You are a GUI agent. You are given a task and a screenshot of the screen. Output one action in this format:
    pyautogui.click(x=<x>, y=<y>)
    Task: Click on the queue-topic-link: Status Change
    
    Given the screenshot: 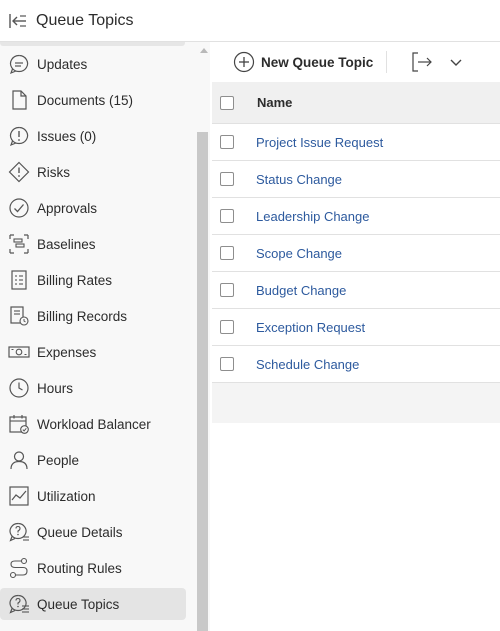 What is the action you would take?
    pyautogui.click(x=299, y=179)
    